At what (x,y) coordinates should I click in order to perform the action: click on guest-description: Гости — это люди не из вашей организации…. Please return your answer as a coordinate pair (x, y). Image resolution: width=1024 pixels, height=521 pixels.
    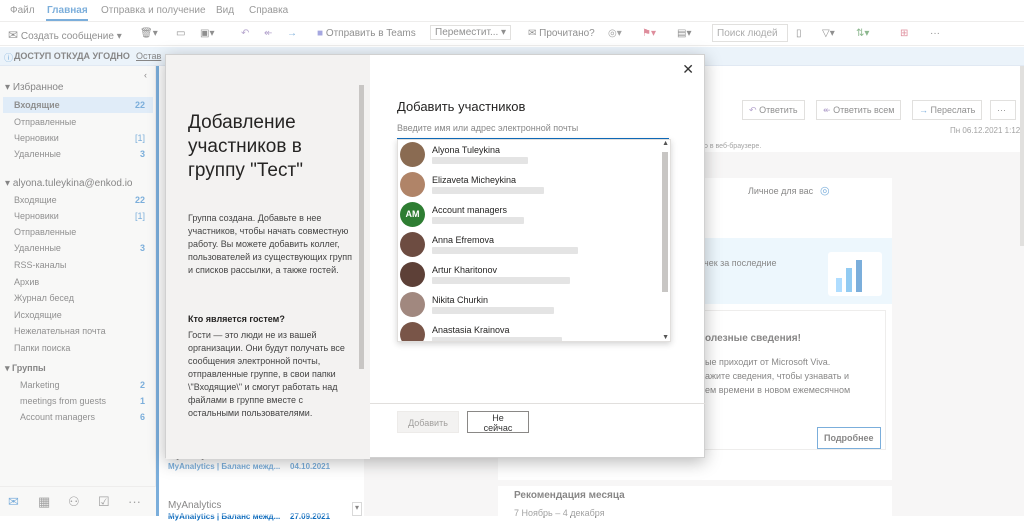
    Looking at the image, I should click on (266, 374).